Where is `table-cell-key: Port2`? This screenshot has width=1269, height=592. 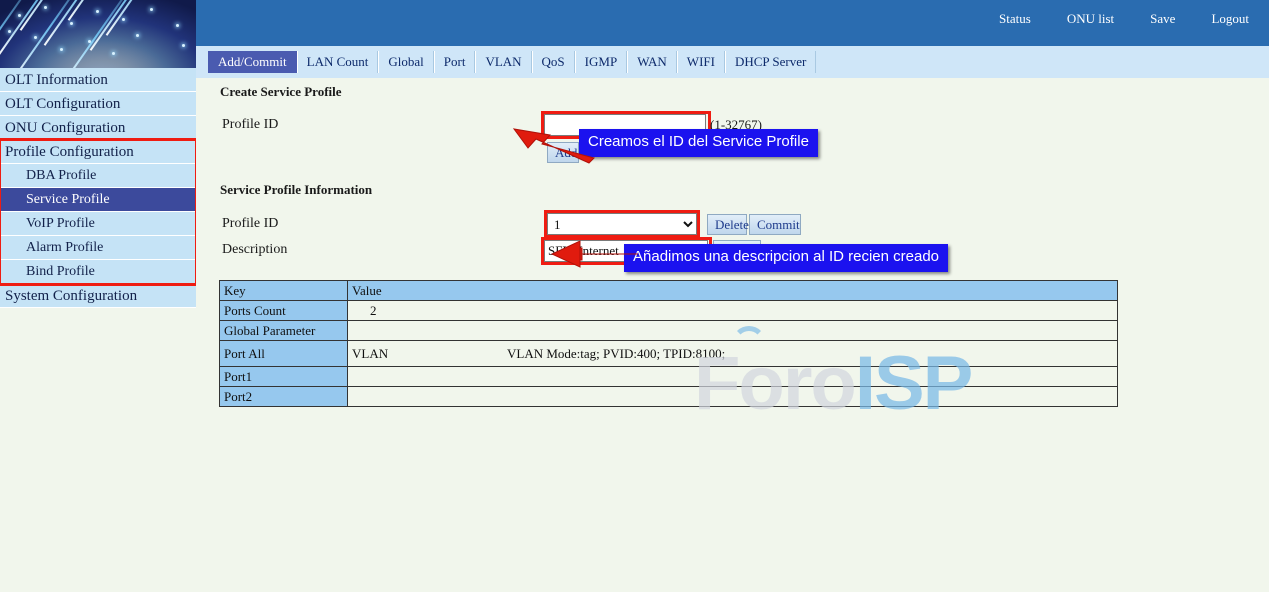
table-cell-key: Port2 is located at coordinates (283, 396).